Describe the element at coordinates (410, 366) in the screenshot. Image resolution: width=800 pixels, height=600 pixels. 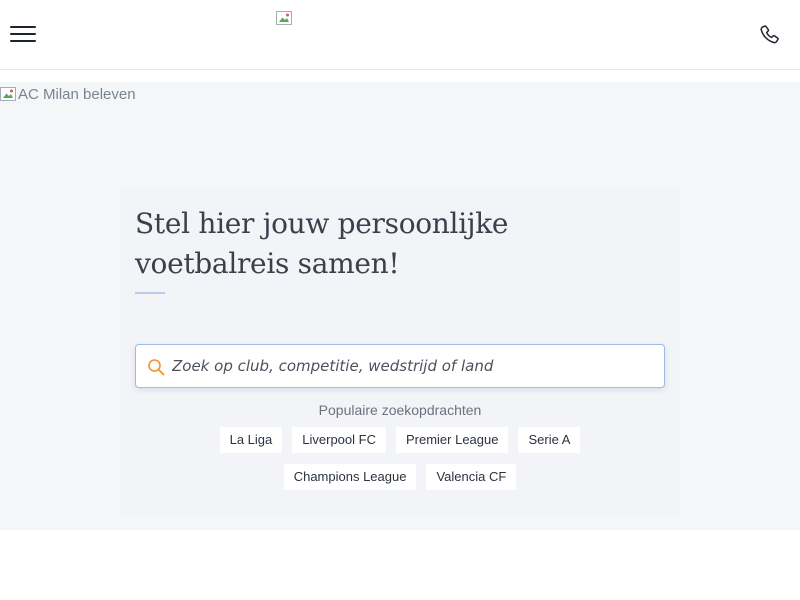
I see `search-input` at that location.